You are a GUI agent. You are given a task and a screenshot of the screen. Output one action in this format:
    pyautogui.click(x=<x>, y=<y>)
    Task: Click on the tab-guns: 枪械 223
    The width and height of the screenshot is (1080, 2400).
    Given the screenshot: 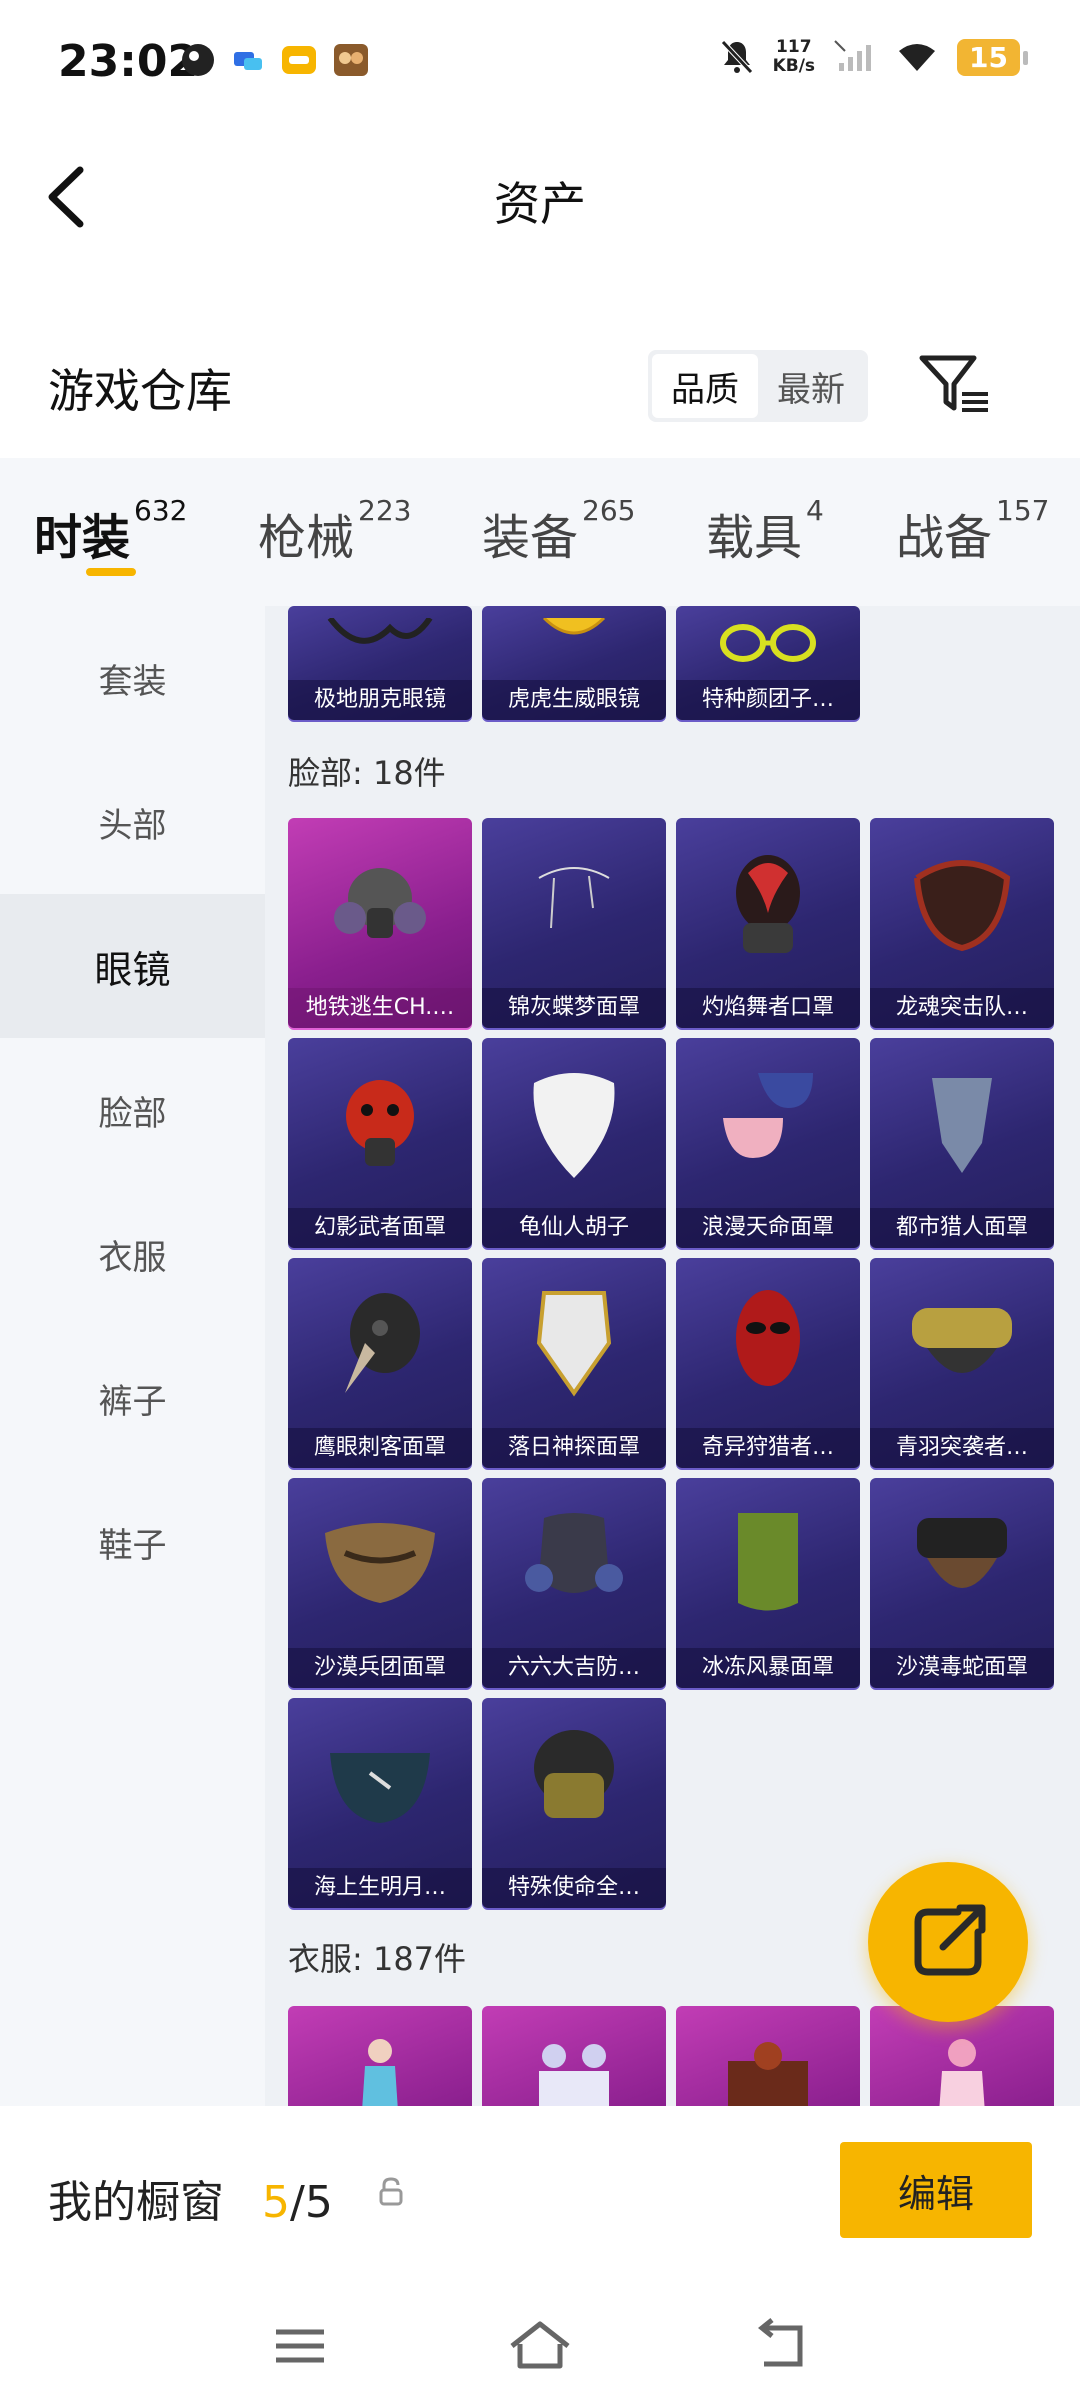 What is the action you would take?
    pyautogui.click(x=334, y=531)
    